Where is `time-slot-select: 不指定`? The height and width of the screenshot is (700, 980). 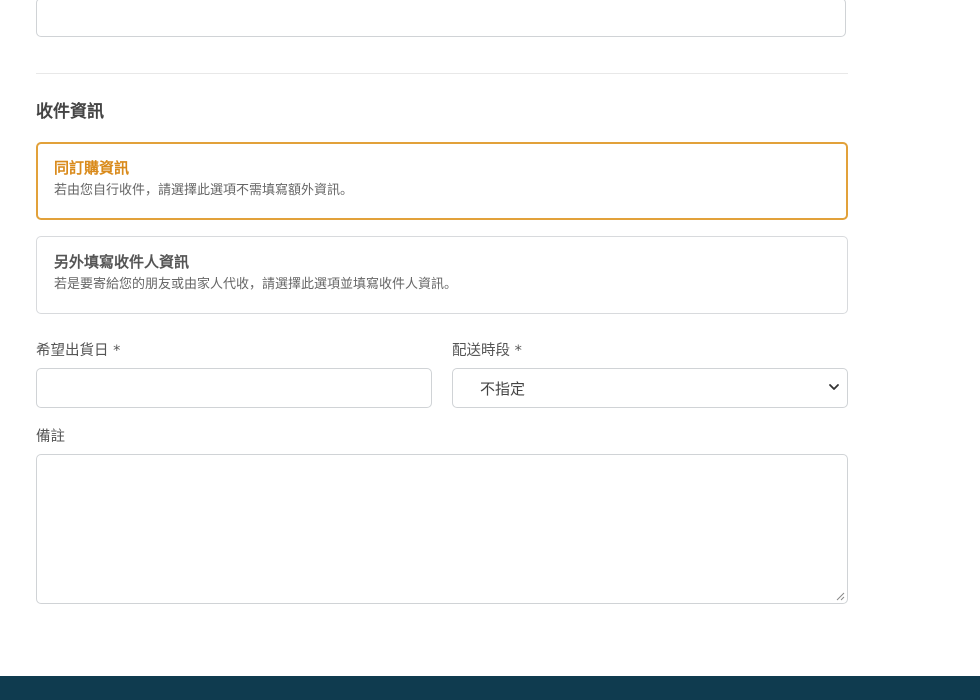
time-slot-select: 不指定 is located at coordinates (650, 388).